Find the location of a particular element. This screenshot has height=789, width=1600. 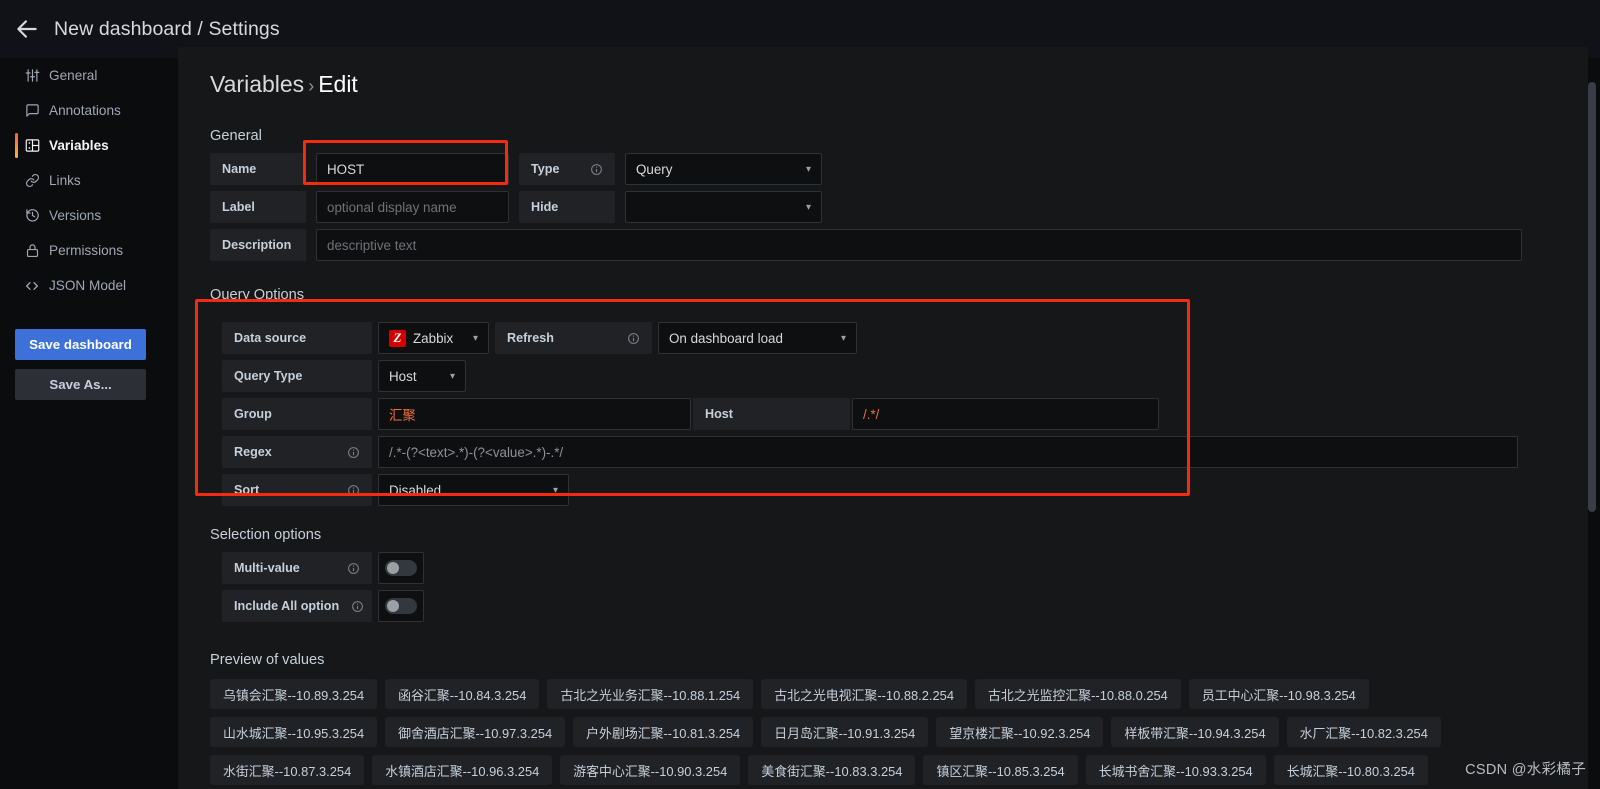

include-all-toggle is located at coordinates (401, 606).